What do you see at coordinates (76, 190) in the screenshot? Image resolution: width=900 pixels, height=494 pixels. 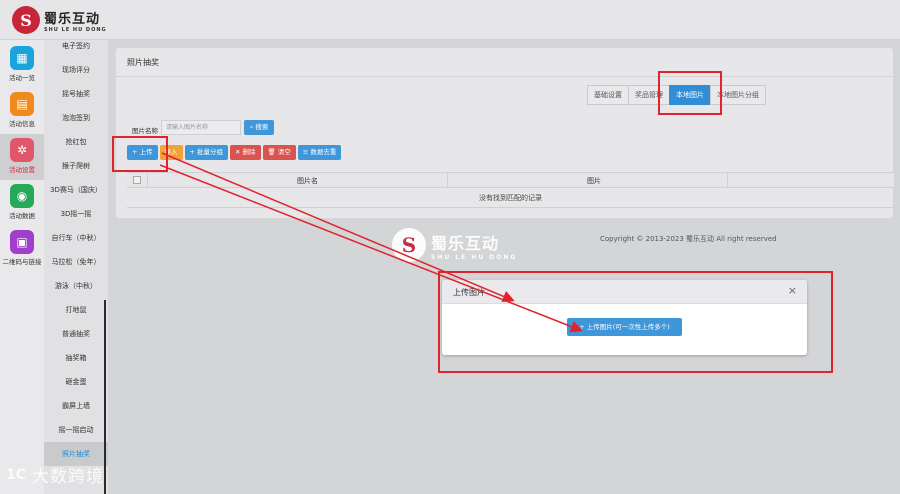 I see `submenu-item: 3D赛马（国庆）` at bounding box center [76, 190].